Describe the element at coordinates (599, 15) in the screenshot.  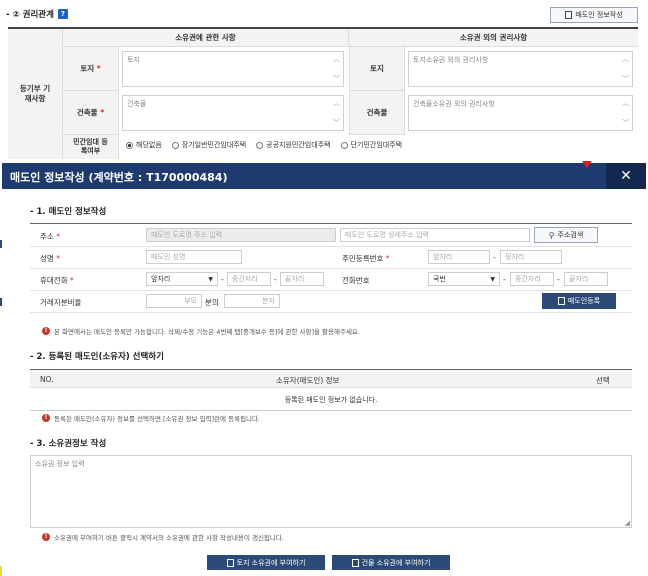
I see `seller-info-button-label: 매도인 정보작성` at that location.